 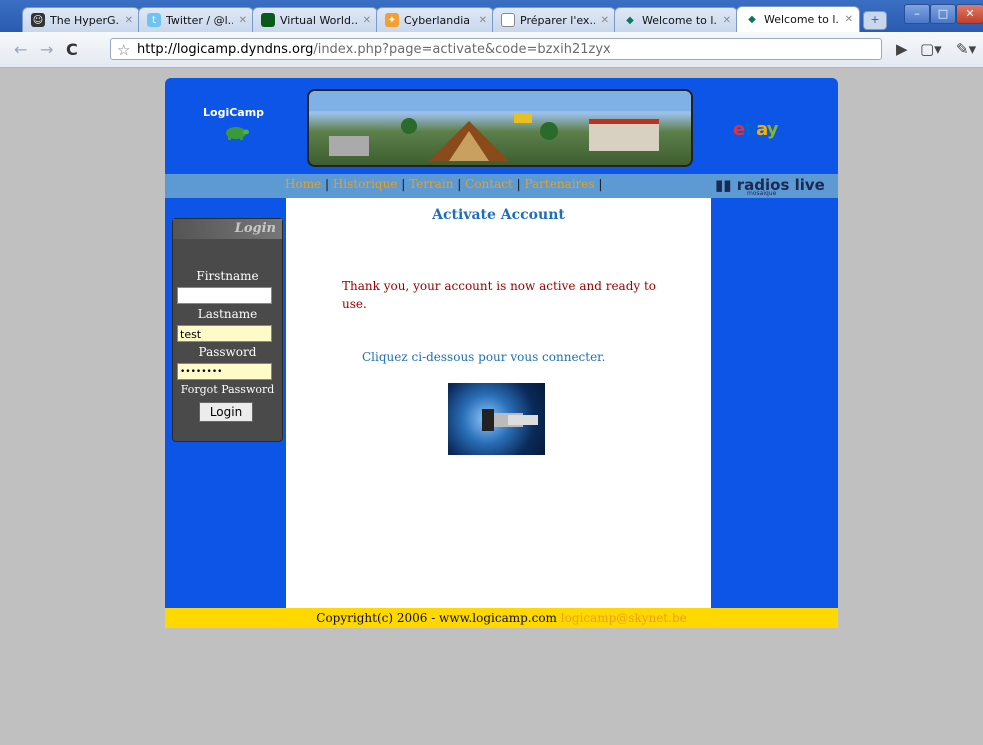 I want to click on green-square-icon, so click(x=268, y=20).